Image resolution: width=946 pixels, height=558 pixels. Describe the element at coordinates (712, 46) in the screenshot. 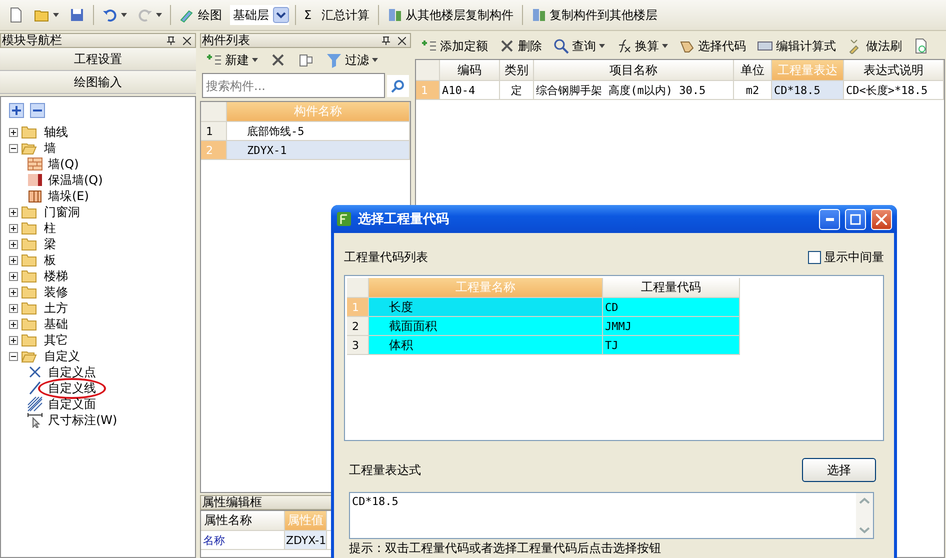

I see `toolbar-button: 选择代码` at that location.